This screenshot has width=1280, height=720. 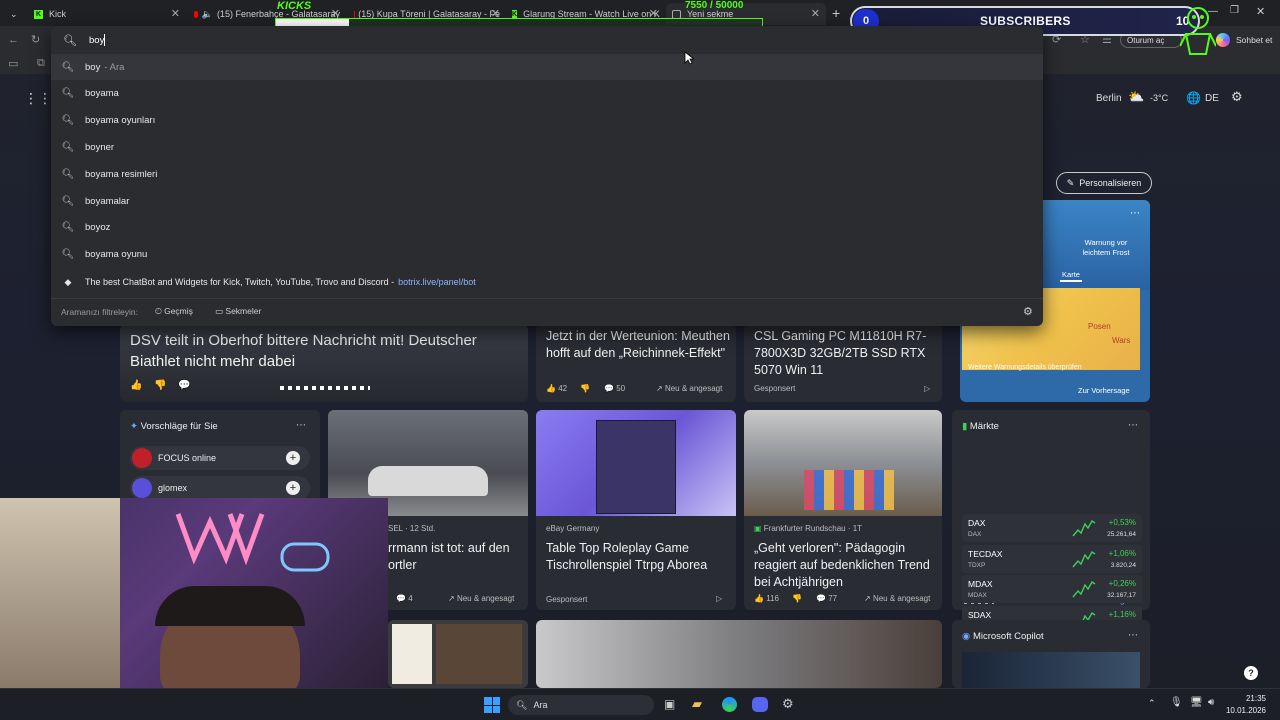 What do you see at coordinates (547, 174) in the screenshot?
I see `search-suggestion: 🔍︎ boyama resimleri` at bounding box center [547, 174].